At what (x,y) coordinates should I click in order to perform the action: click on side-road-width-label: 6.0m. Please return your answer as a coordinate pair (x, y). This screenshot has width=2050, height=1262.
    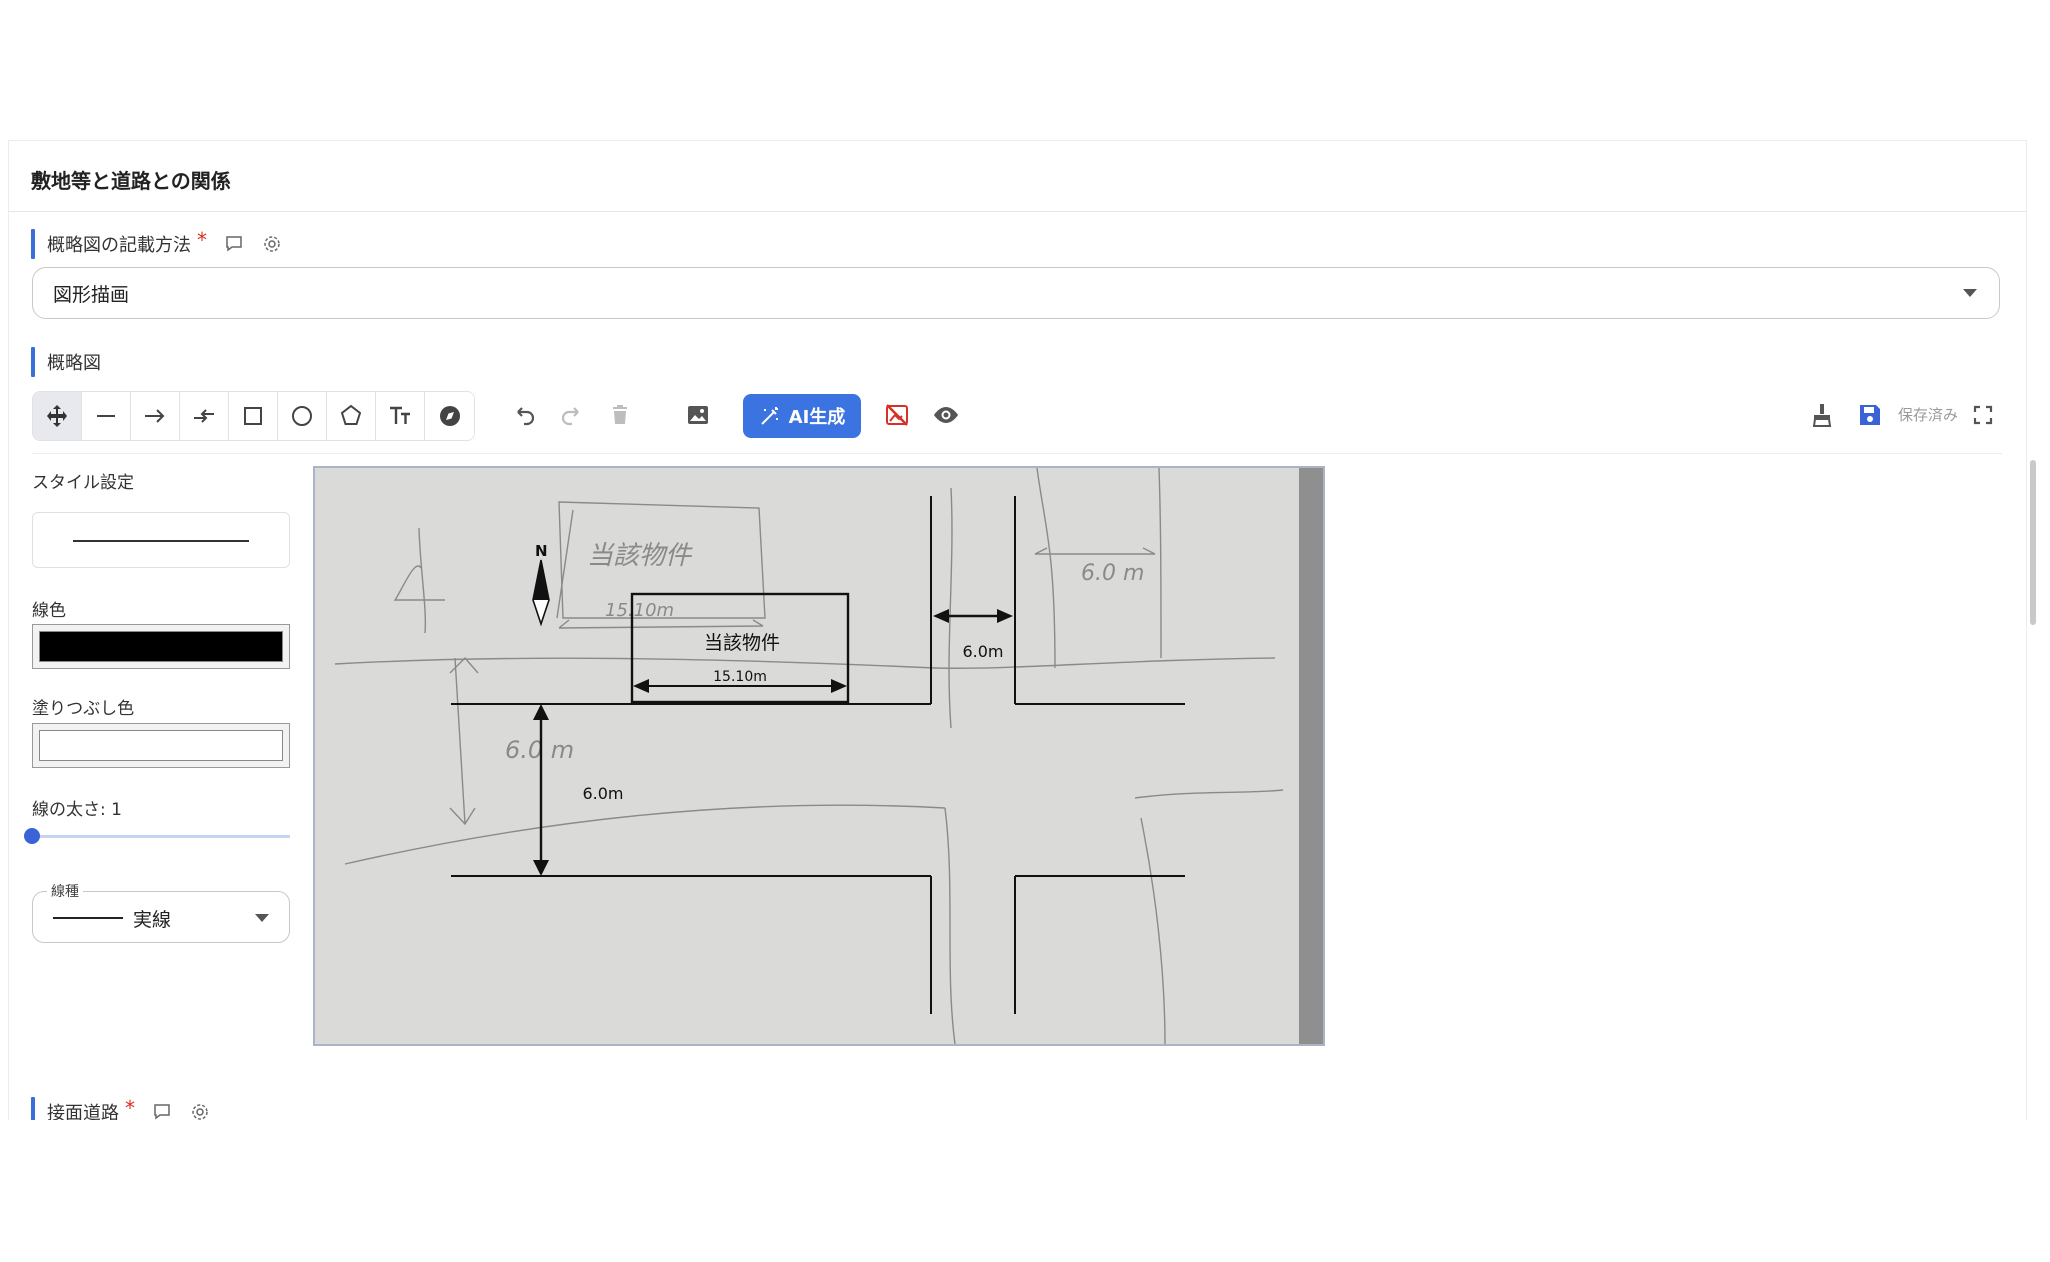
    Looking at the image, I should click on (982, 651).